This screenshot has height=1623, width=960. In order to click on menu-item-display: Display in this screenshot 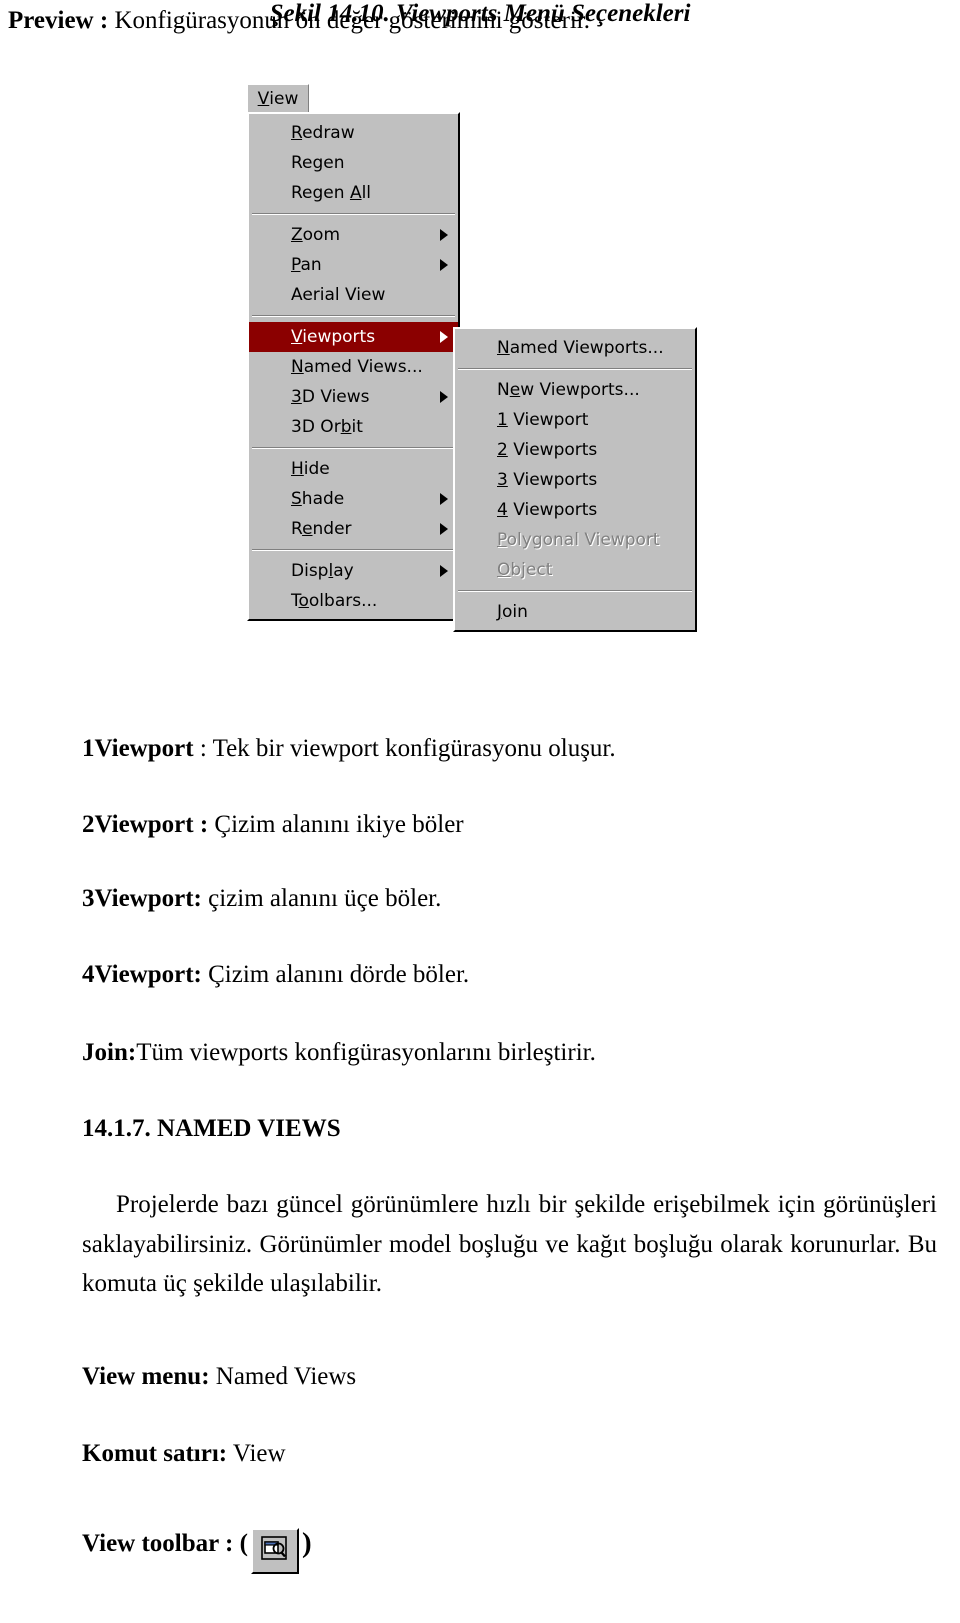, I will do `click(353, 571)`.